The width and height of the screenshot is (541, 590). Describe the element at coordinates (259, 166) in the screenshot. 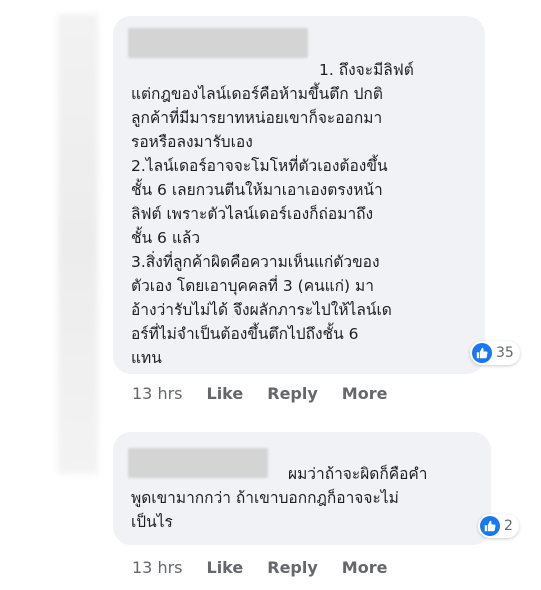

I see `comment-line: 2.ไลน์เดอร์อาจจะโมโหที่ตัวเองต้องขึ้น` at that location.